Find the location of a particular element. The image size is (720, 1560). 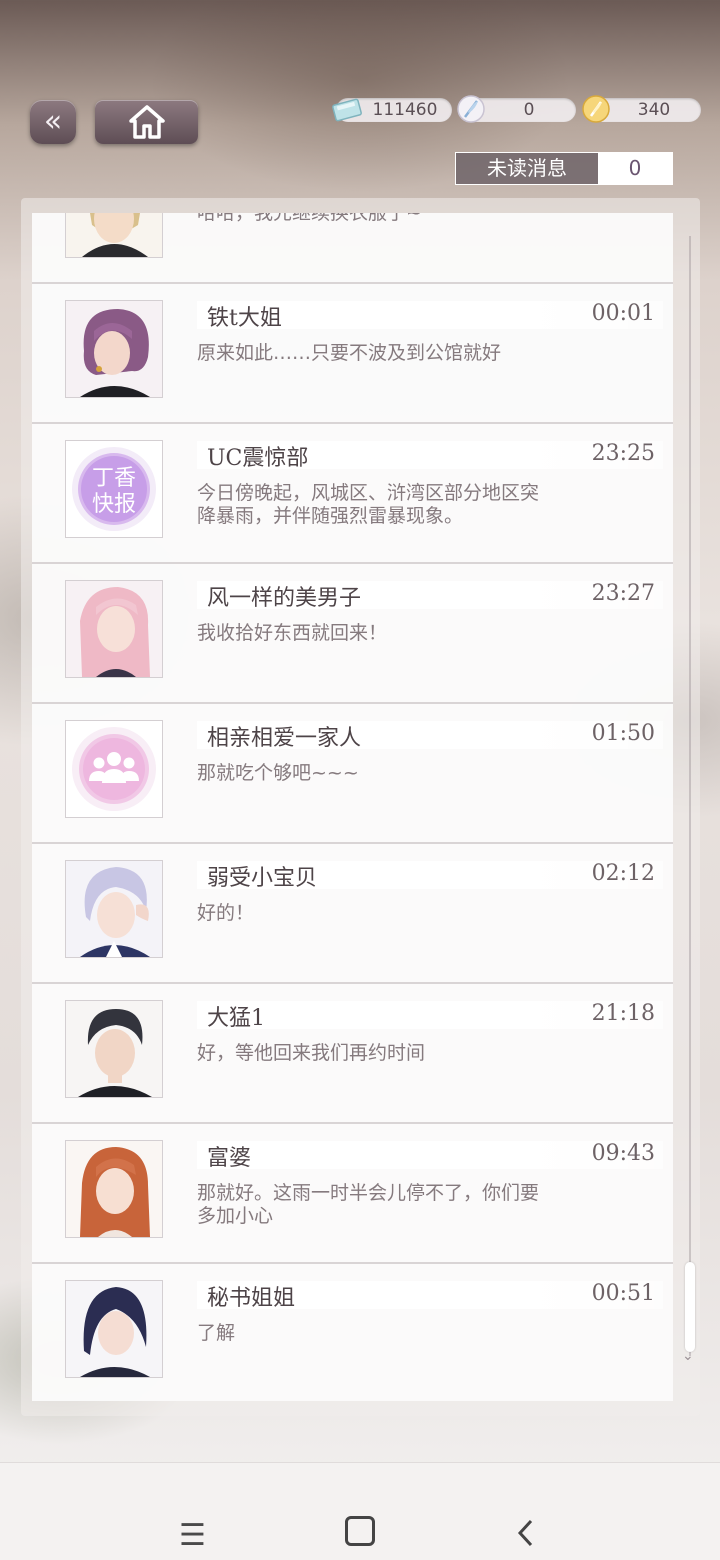

conversation-item: 相亲相爱一家人 01:50 那就吃个够吧~~~ is located at coordinates (352, 774).